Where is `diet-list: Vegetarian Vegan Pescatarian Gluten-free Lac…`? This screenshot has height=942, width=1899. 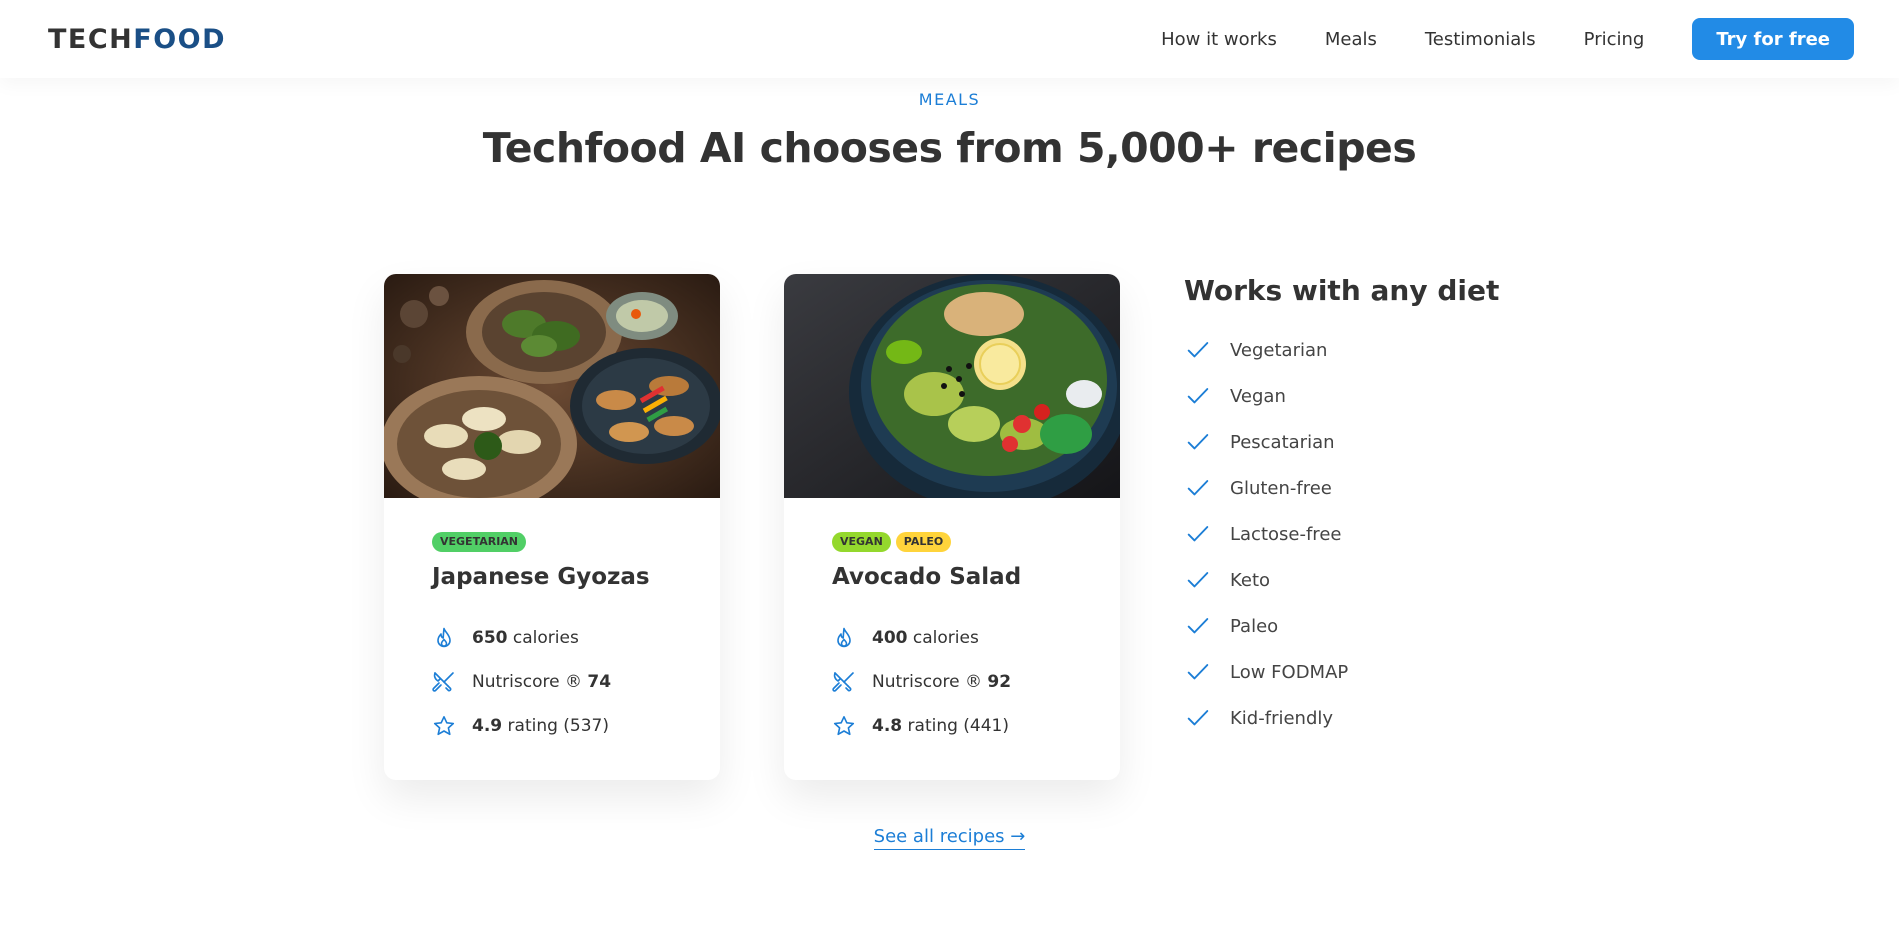
diet-list: Vegetarian Vegan Pescatarian Gluten-free Lac… is located at coordinates (1394, 534).